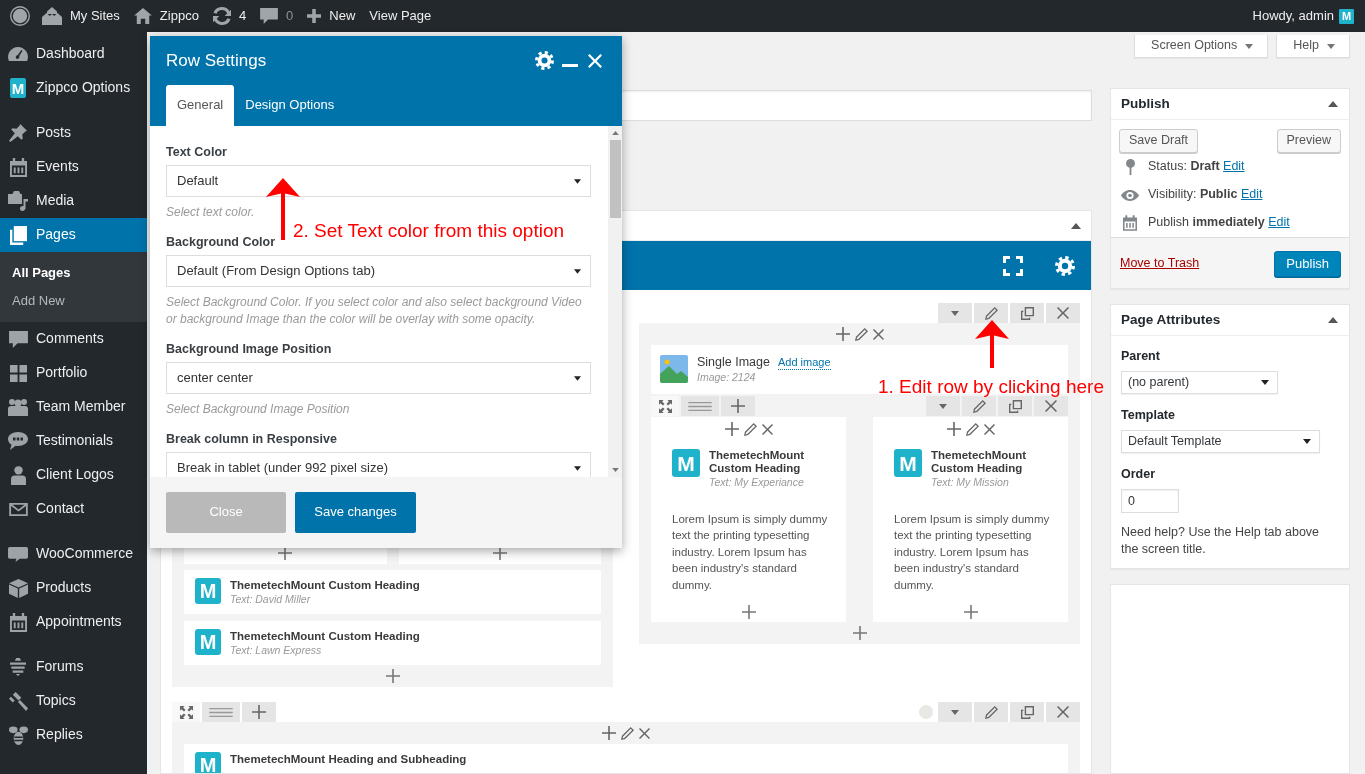  I want to click on menu-item: Dashboard, so click(73, 54).